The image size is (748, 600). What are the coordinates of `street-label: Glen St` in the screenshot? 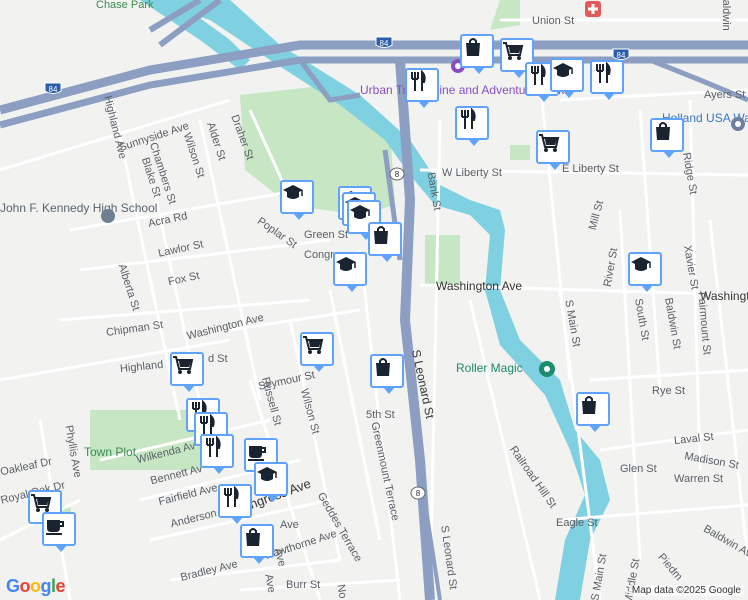 It's located at (638, 469).